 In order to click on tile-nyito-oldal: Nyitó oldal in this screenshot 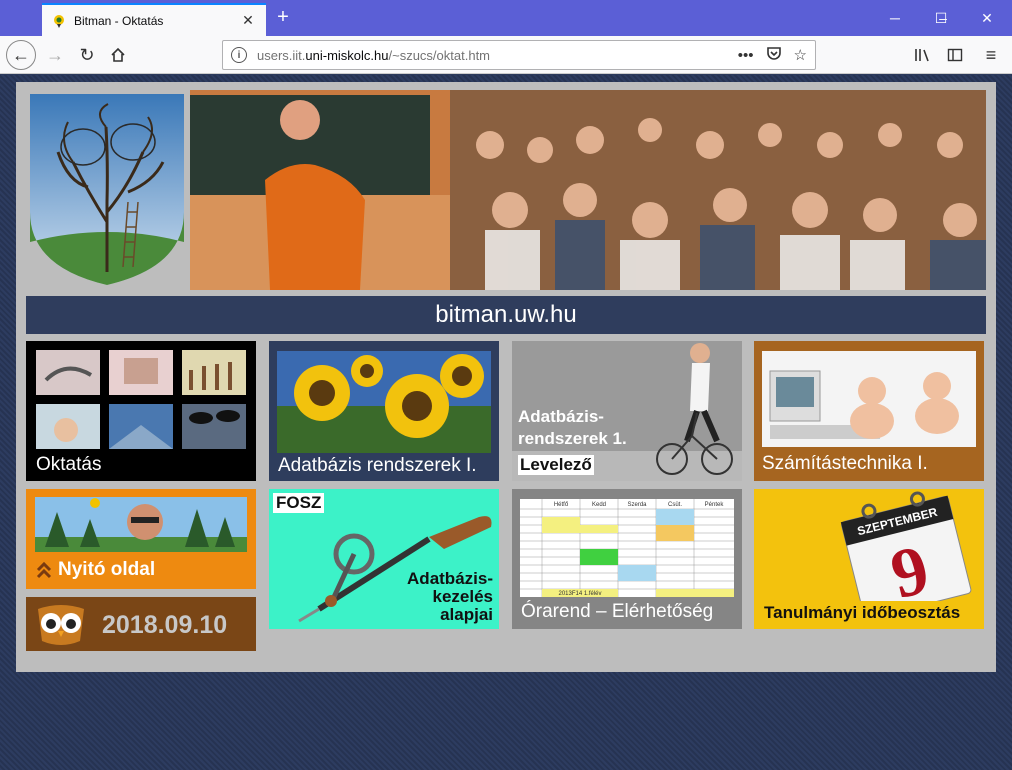, I will do `click(141, 539)`.